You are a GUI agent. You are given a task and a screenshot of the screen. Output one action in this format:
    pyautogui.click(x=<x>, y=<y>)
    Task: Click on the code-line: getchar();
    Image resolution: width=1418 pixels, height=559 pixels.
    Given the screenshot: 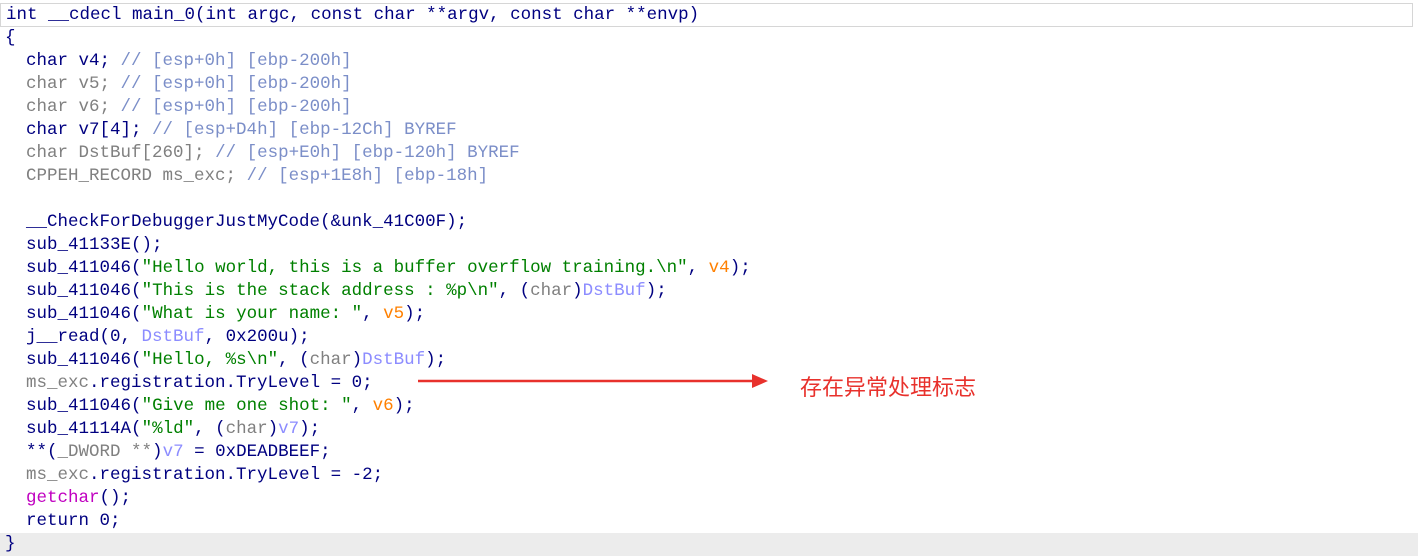 What is the action you would take?
    pyautogui.click(x=68, y=498)
    